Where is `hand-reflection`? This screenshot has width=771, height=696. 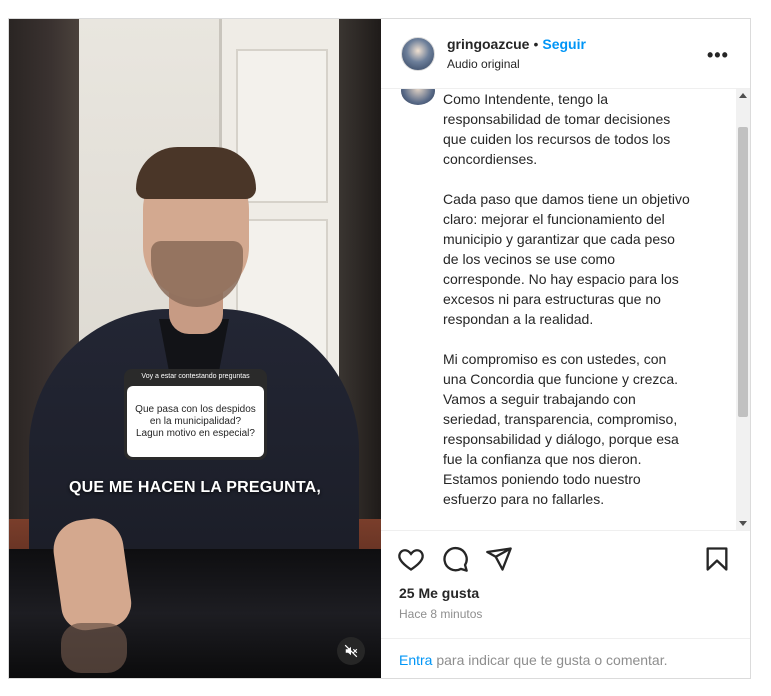 hand-reflection is located at coordinates (94, 648).